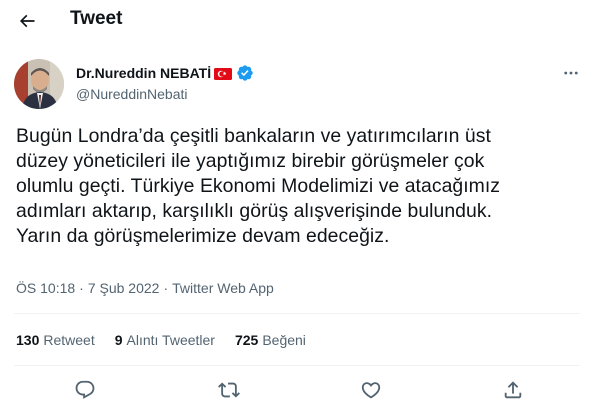 The height and width of the screenshot is (415, 594). I want to click on retweet-button, so click(229, 390).